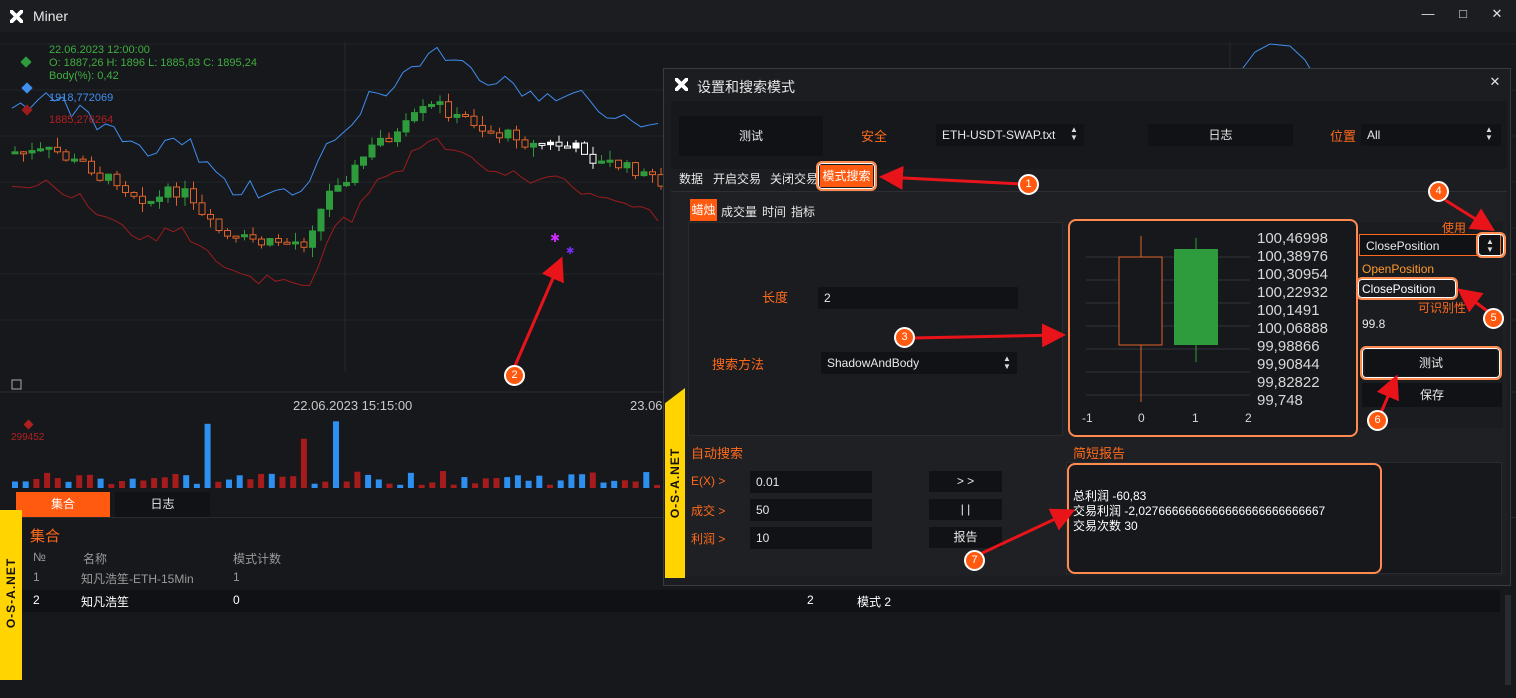 This screenshot has width=1516, height=698. Describe the element at coordinates (514, 375) in the screenshot. I see `callout-2: 2` at that location.